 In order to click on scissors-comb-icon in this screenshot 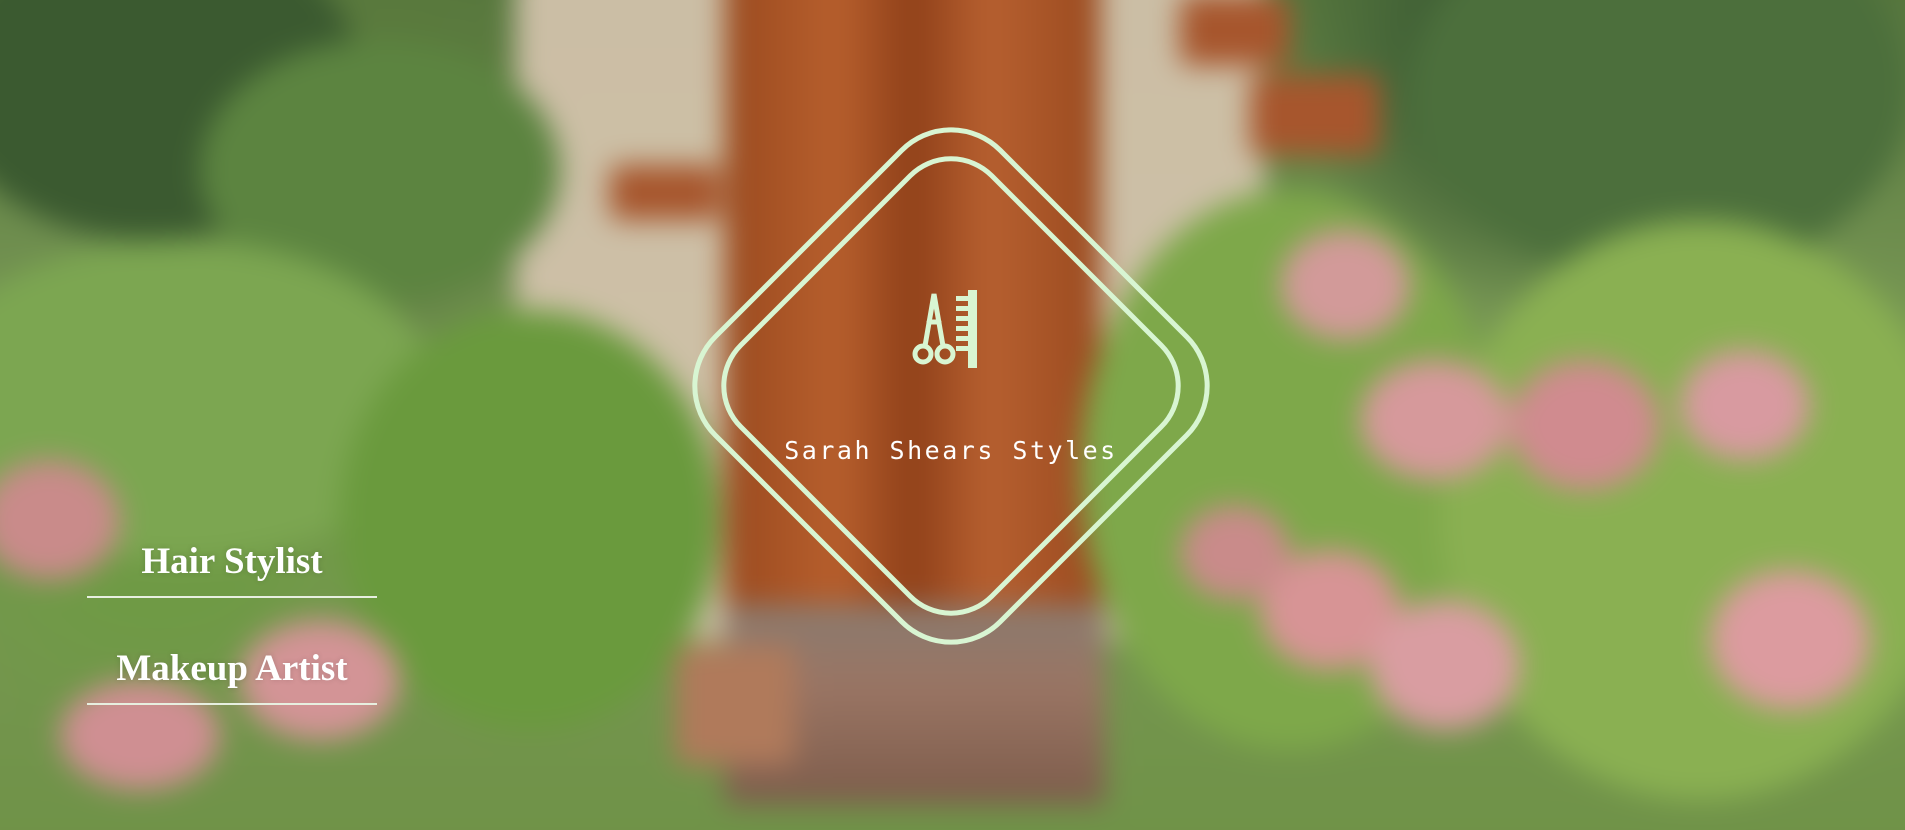, I will do `click(944, 329)`.